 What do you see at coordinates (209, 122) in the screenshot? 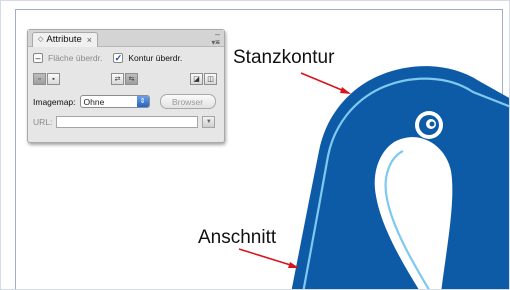
I see `url-dropdown-icon: ▼` at bounding box center [209, 122].